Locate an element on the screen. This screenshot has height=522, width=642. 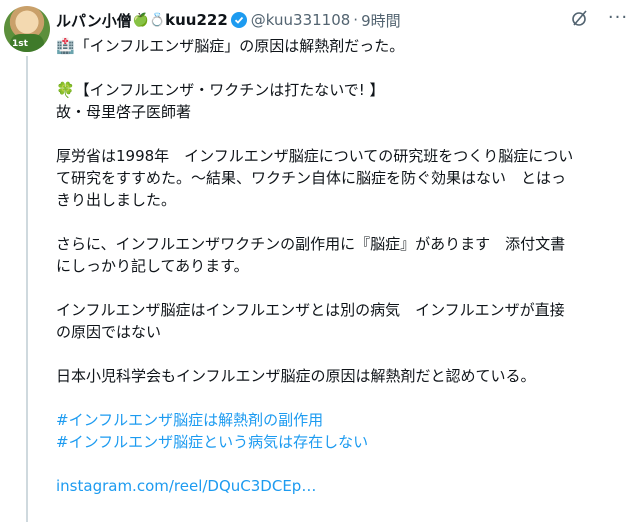
post-text-line: 故・母里啓子医師著 is located at coordinates (124, 112).